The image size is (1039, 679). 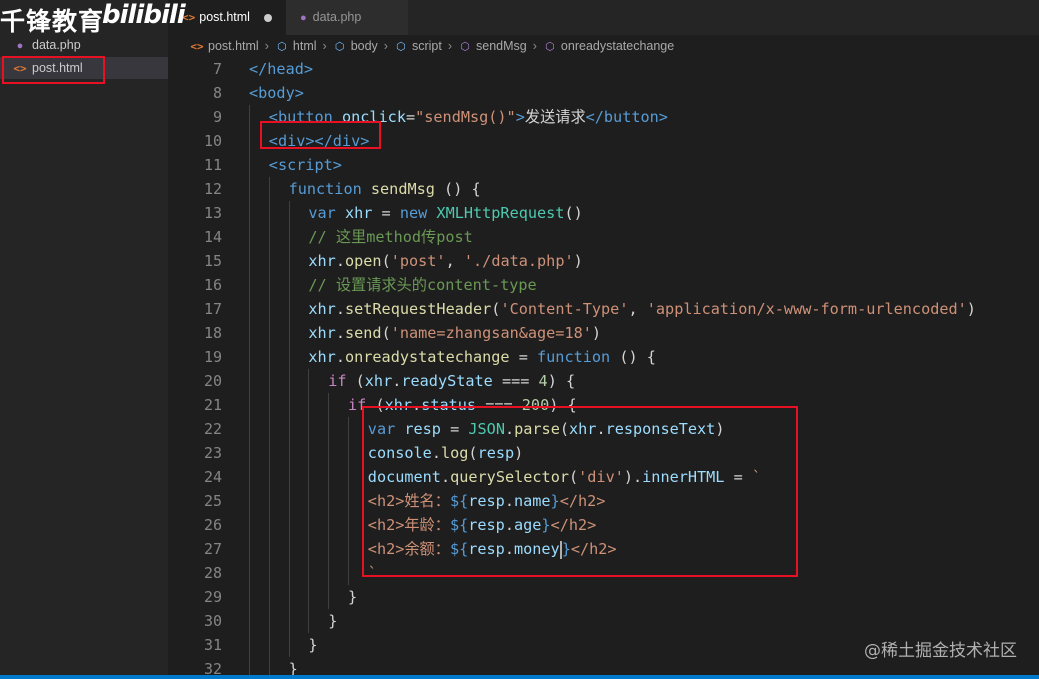 I want to click on code-line: 29}, so click(x=603, y=597).